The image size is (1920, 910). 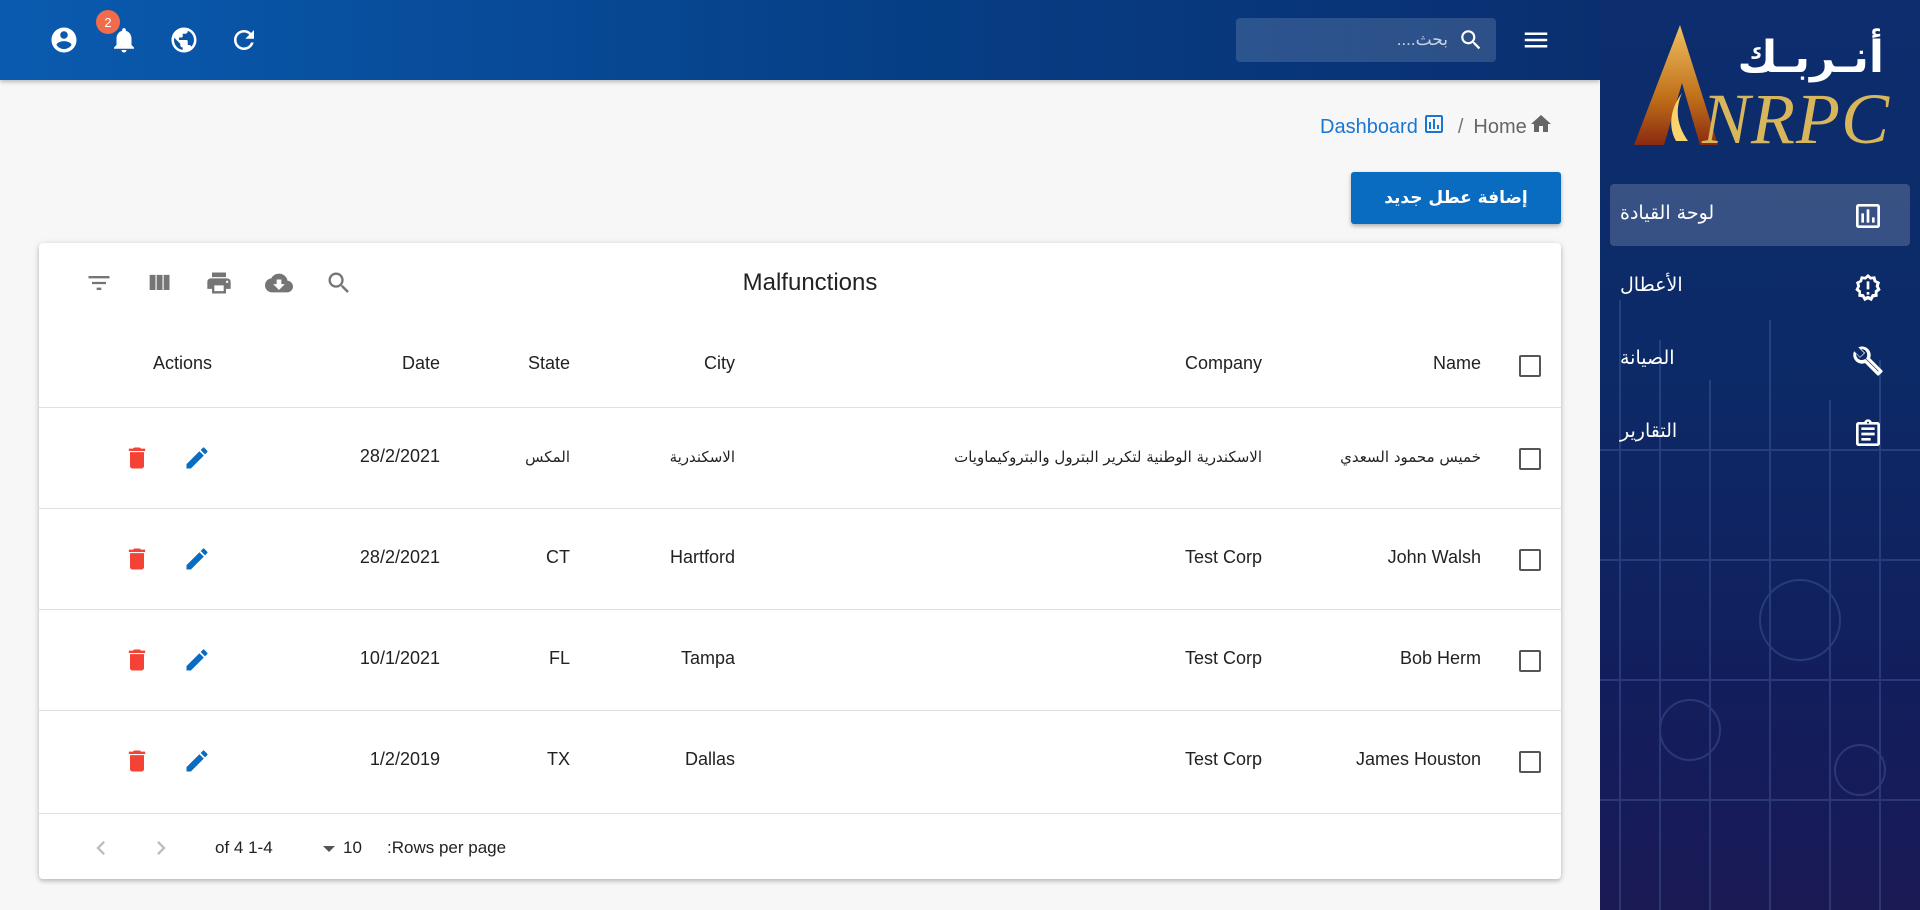 What do you see at coordinates (1530, 366) in the screenshot?
I see `select-all-checkbox` at bounding box center [1530, 366].